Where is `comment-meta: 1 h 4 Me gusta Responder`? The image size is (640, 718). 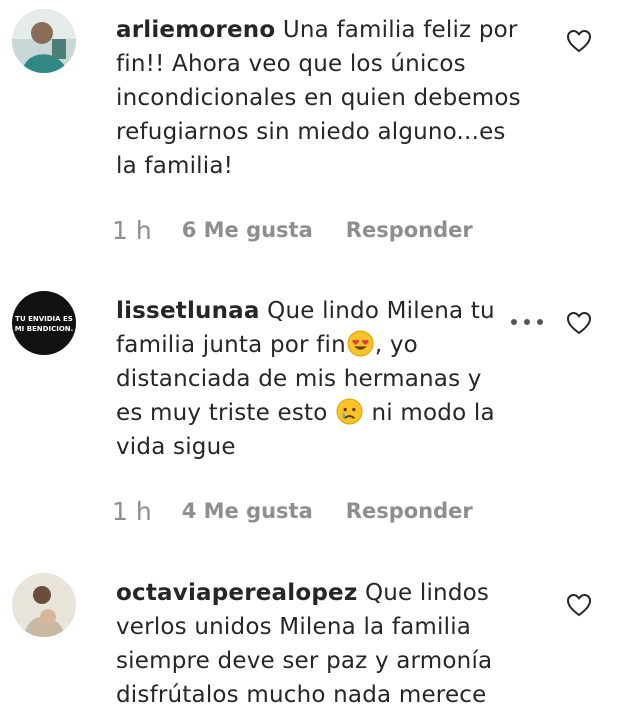 comment-meta: 1 h 4 Me gusta Responder is located at coordinates (292, 511).